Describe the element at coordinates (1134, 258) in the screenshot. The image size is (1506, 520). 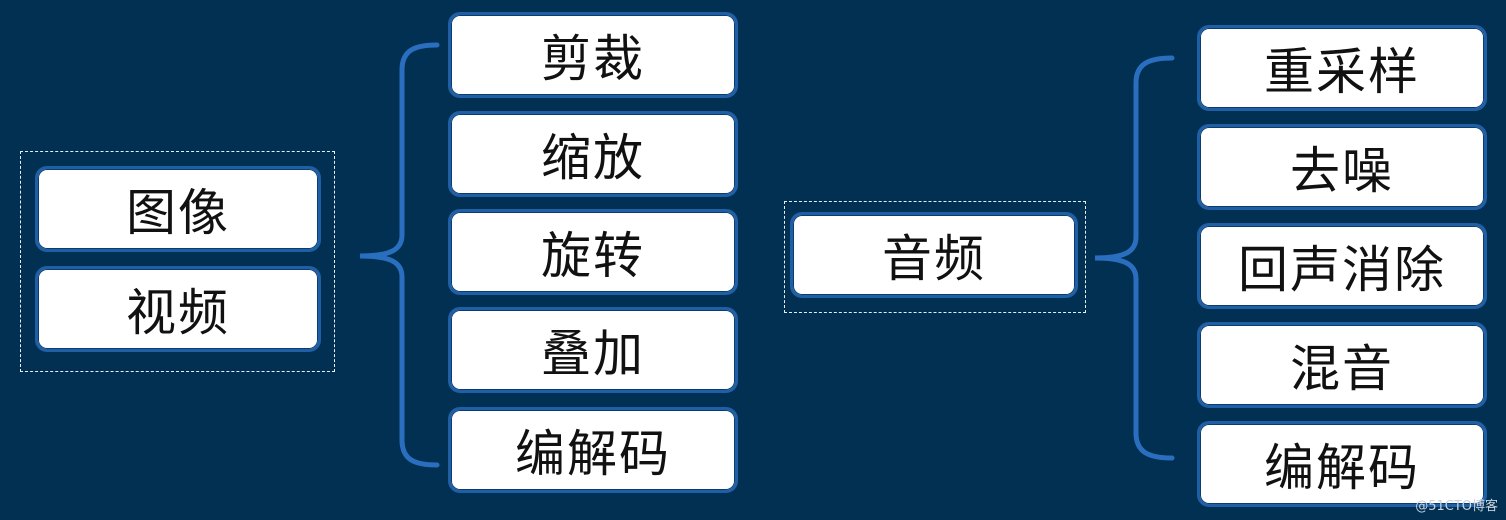
I see `audio-ops-brace` at that location.